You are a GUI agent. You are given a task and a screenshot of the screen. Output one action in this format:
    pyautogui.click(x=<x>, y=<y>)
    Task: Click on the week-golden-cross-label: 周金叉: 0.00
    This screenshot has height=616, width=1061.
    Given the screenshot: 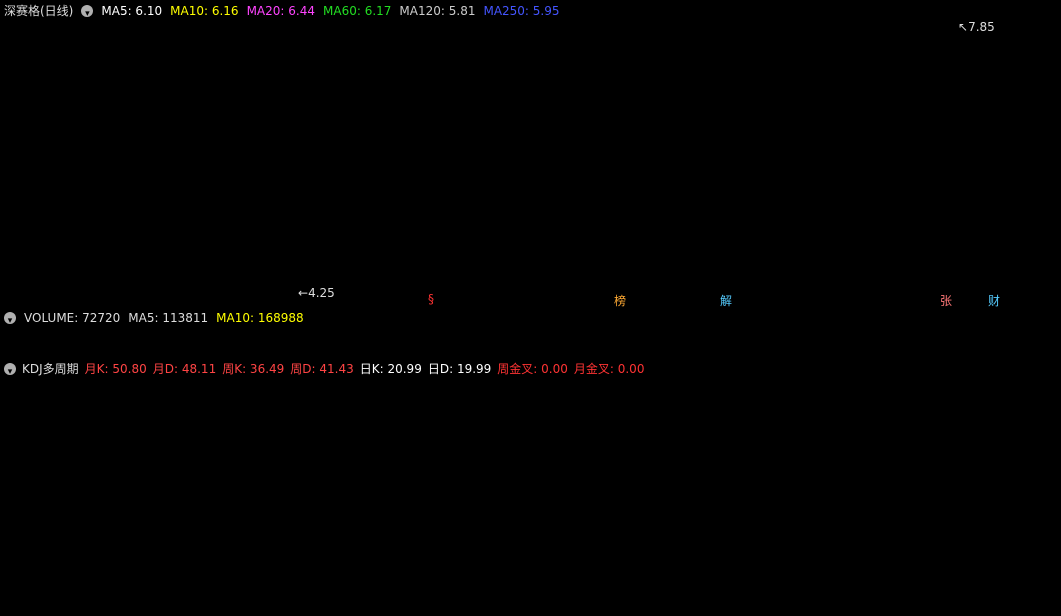 What is the action you would take?
    pyautogui.click(x=532, y=369)
    